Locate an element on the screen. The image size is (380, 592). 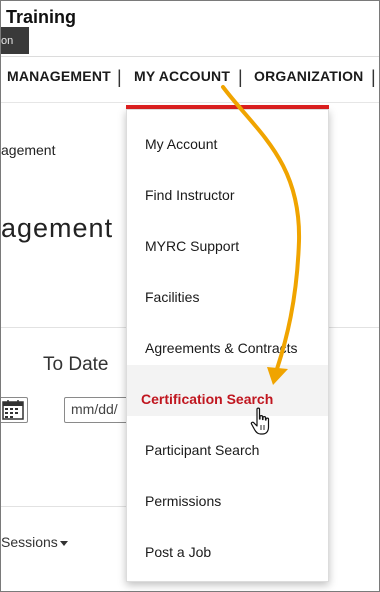
sessions-label: Sessions is located at coordinates (29, 542).